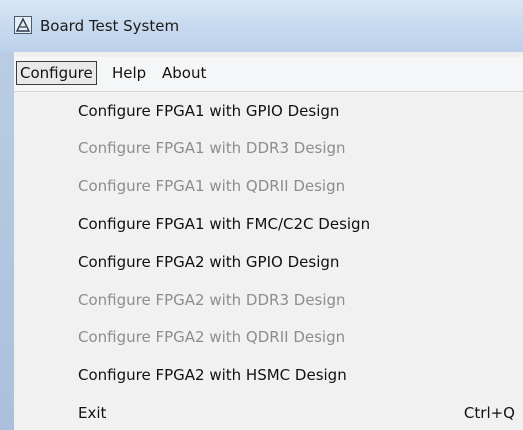 The width and height of the screenshot is (523, 430). What do you see at coordinates (110, 26) in the screenshot?
I see `window-title: Board Test System` at bounding box center [110, 26].